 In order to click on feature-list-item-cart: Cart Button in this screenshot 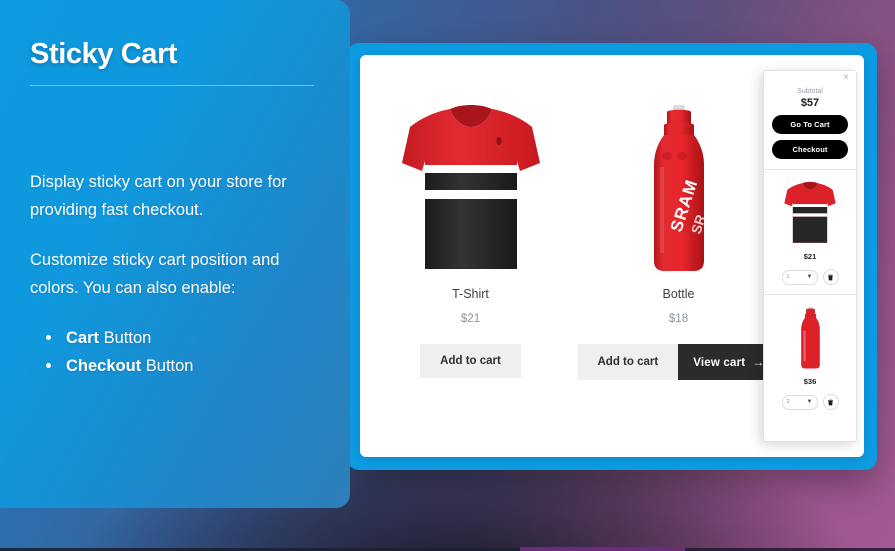, I will do `click(182, 338)`.